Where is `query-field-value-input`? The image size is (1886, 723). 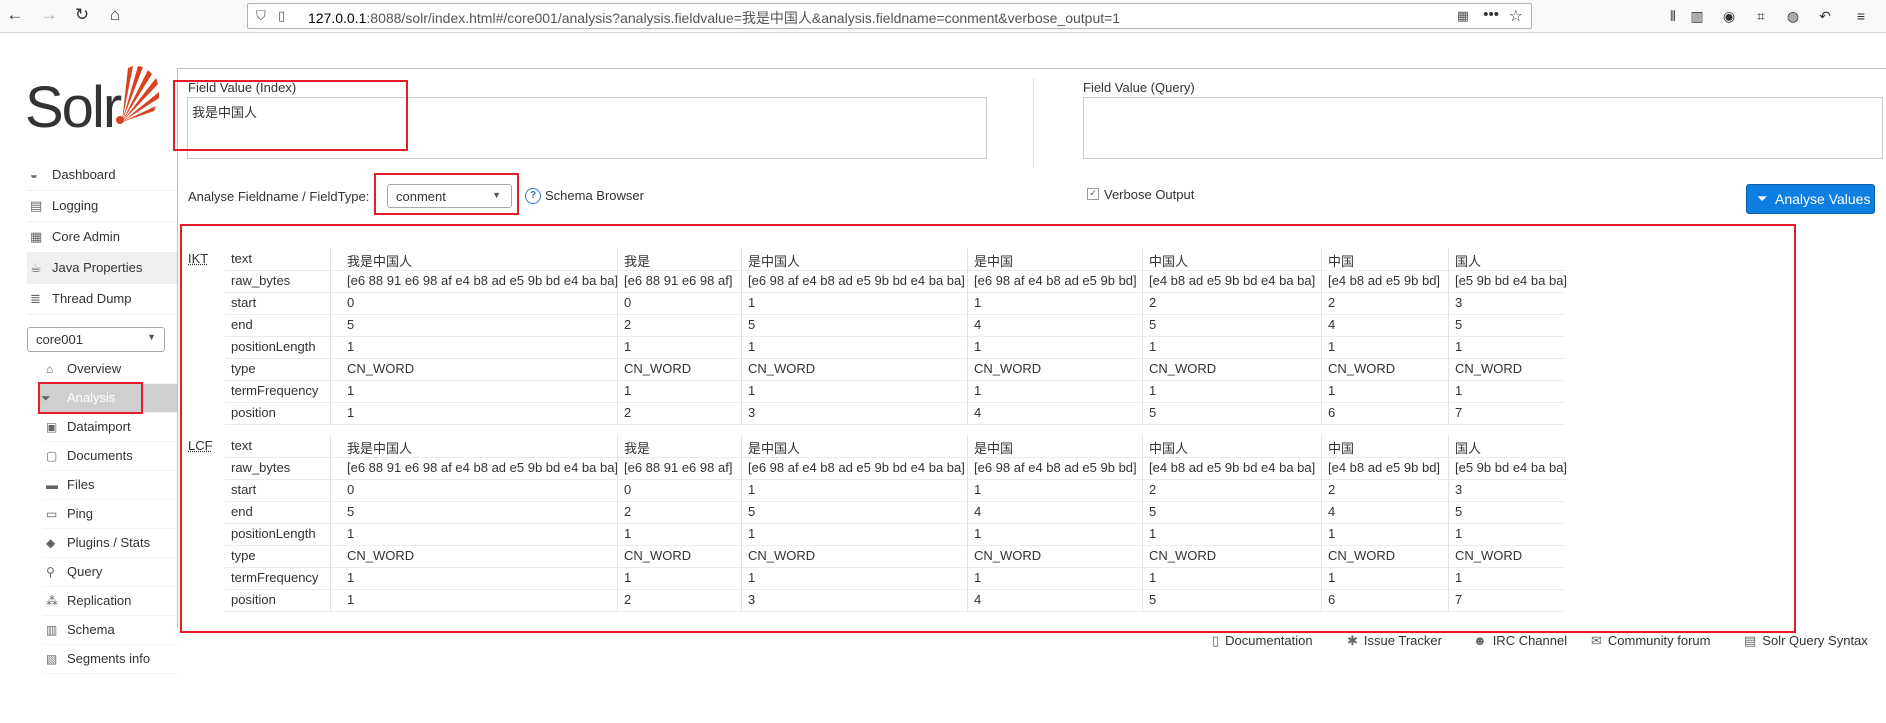 query-field-value-input is located at coordinates (1483, 128).